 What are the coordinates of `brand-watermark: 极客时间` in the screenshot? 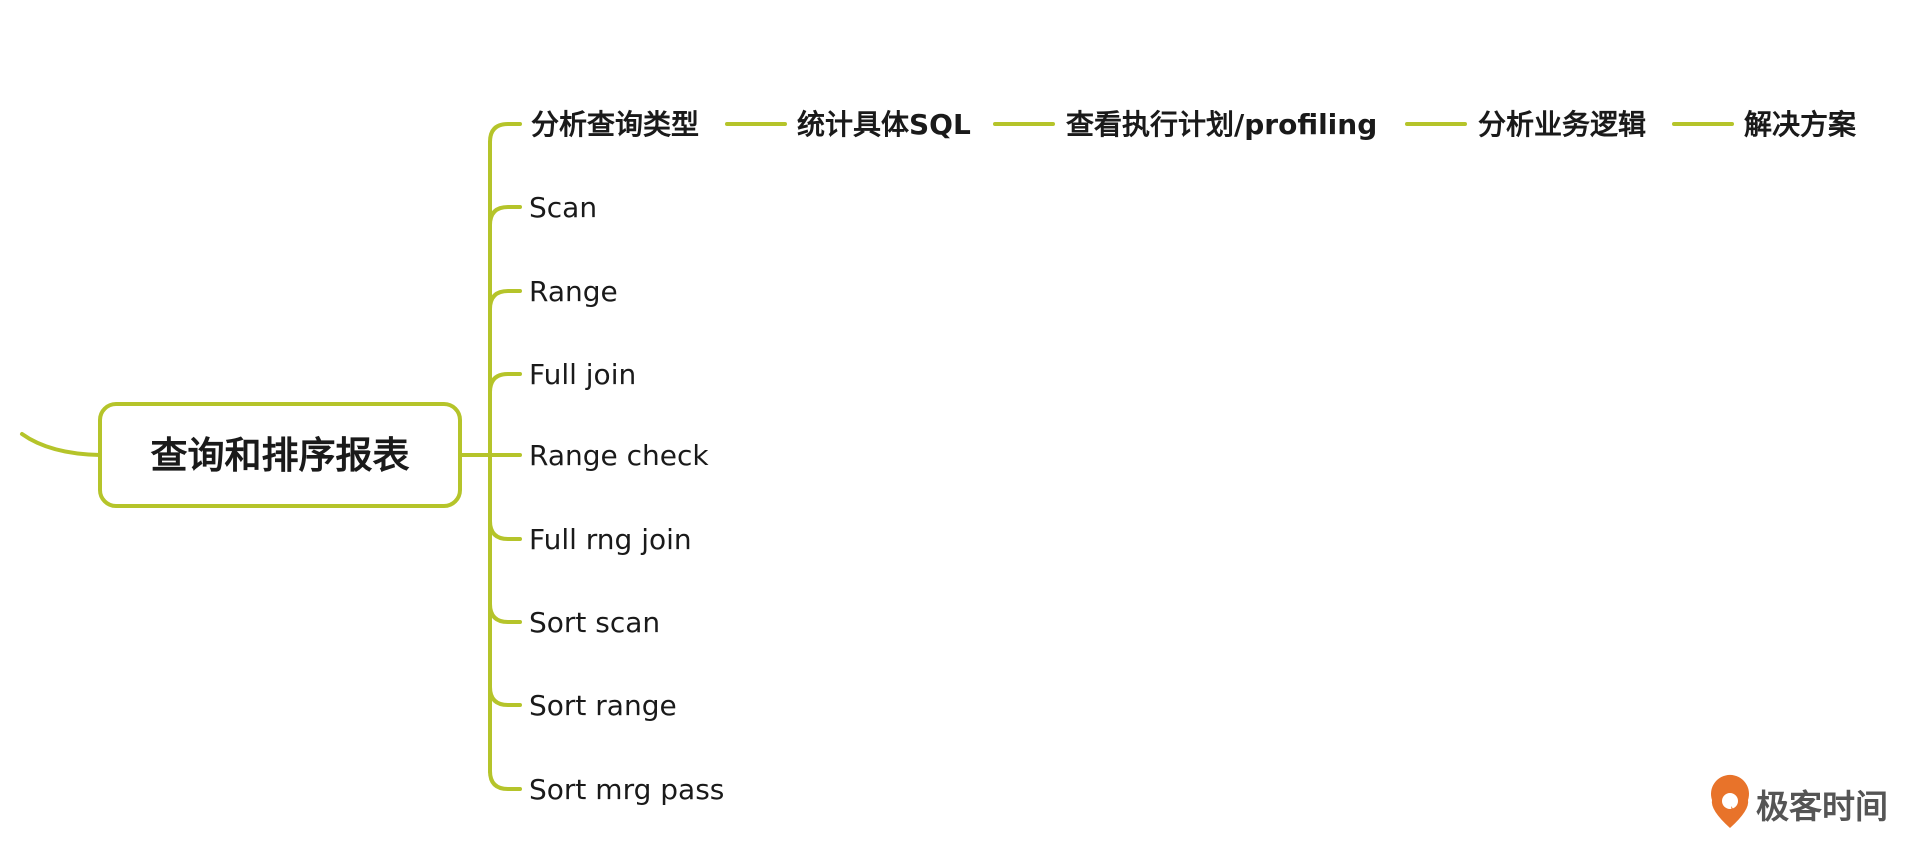 It's located at (1799, 801).